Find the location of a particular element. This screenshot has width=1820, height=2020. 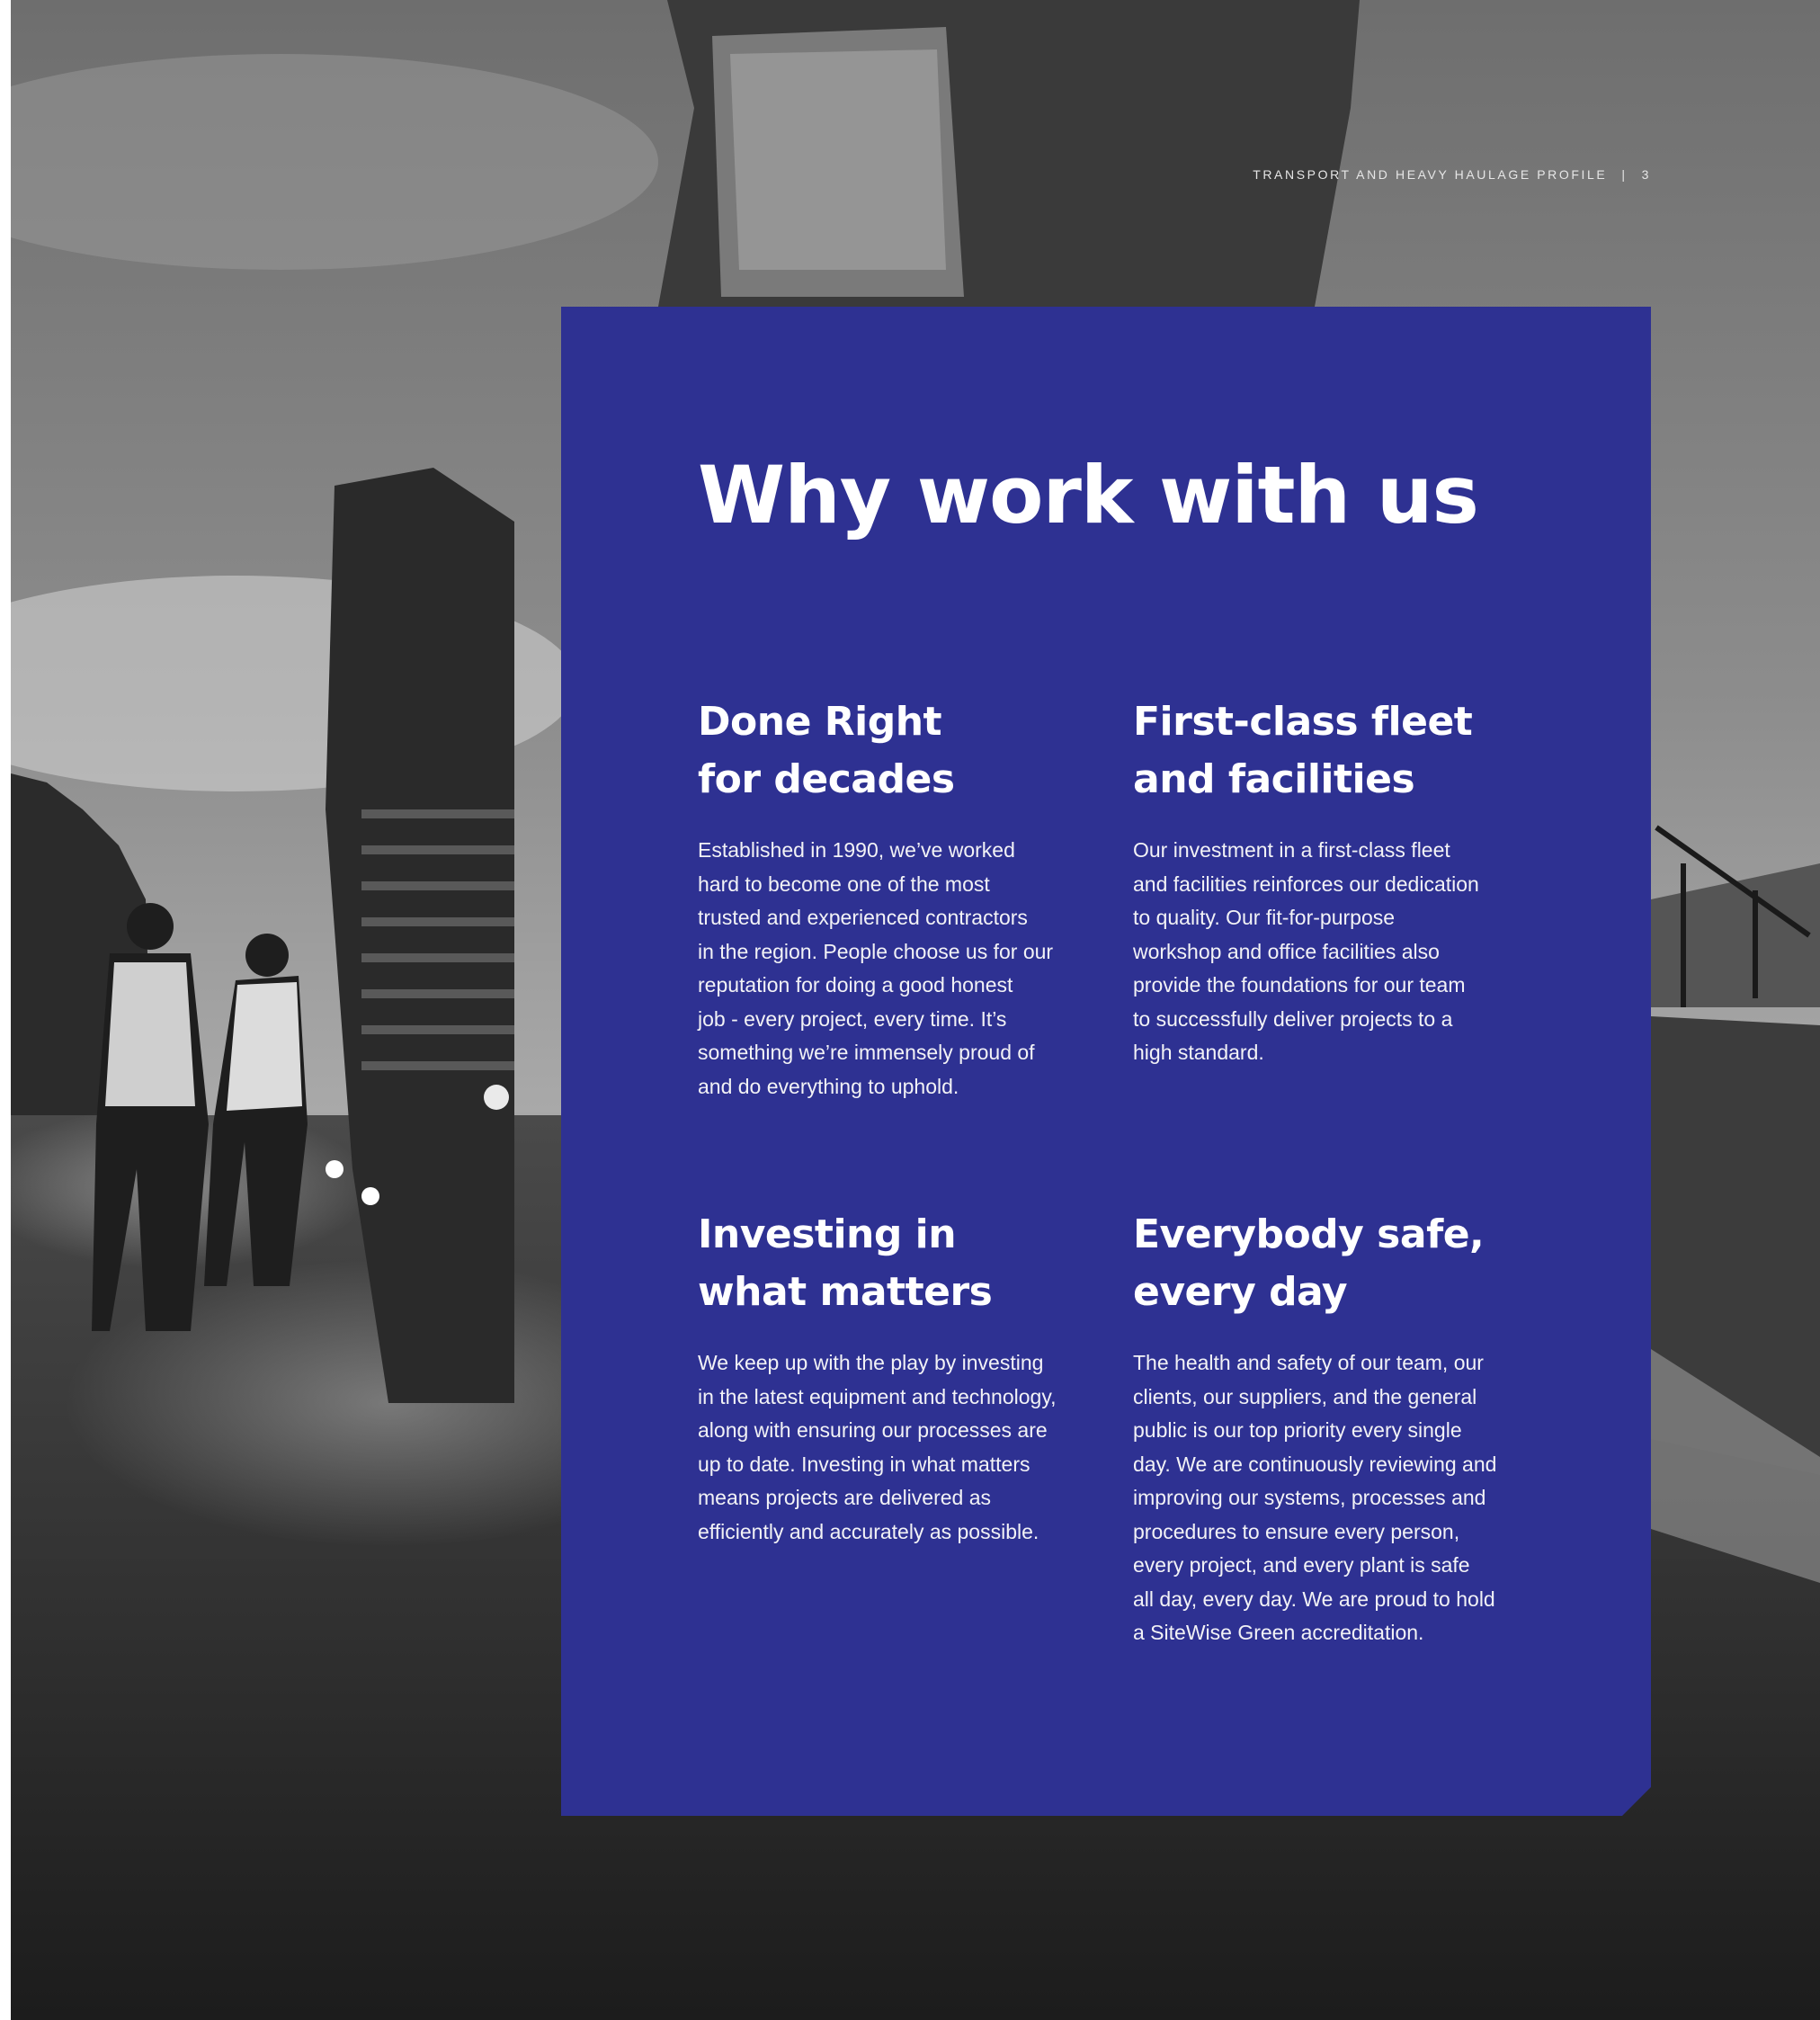

heading-line: what matters is located at coordinates (846, 1292).